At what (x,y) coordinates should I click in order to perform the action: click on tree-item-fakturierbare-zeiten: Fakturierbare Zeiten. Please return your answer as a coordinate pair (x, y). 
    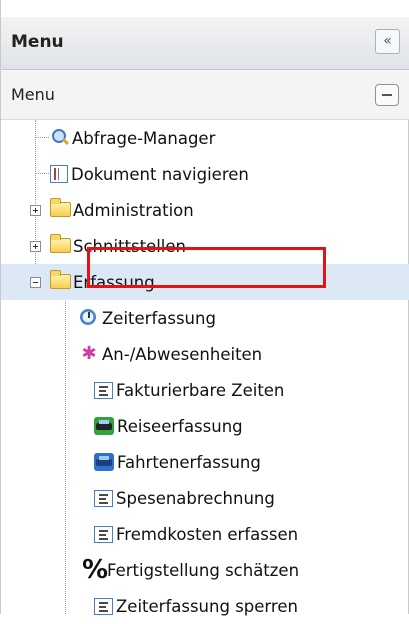
    Looking at the image, I should click on (205, 390).